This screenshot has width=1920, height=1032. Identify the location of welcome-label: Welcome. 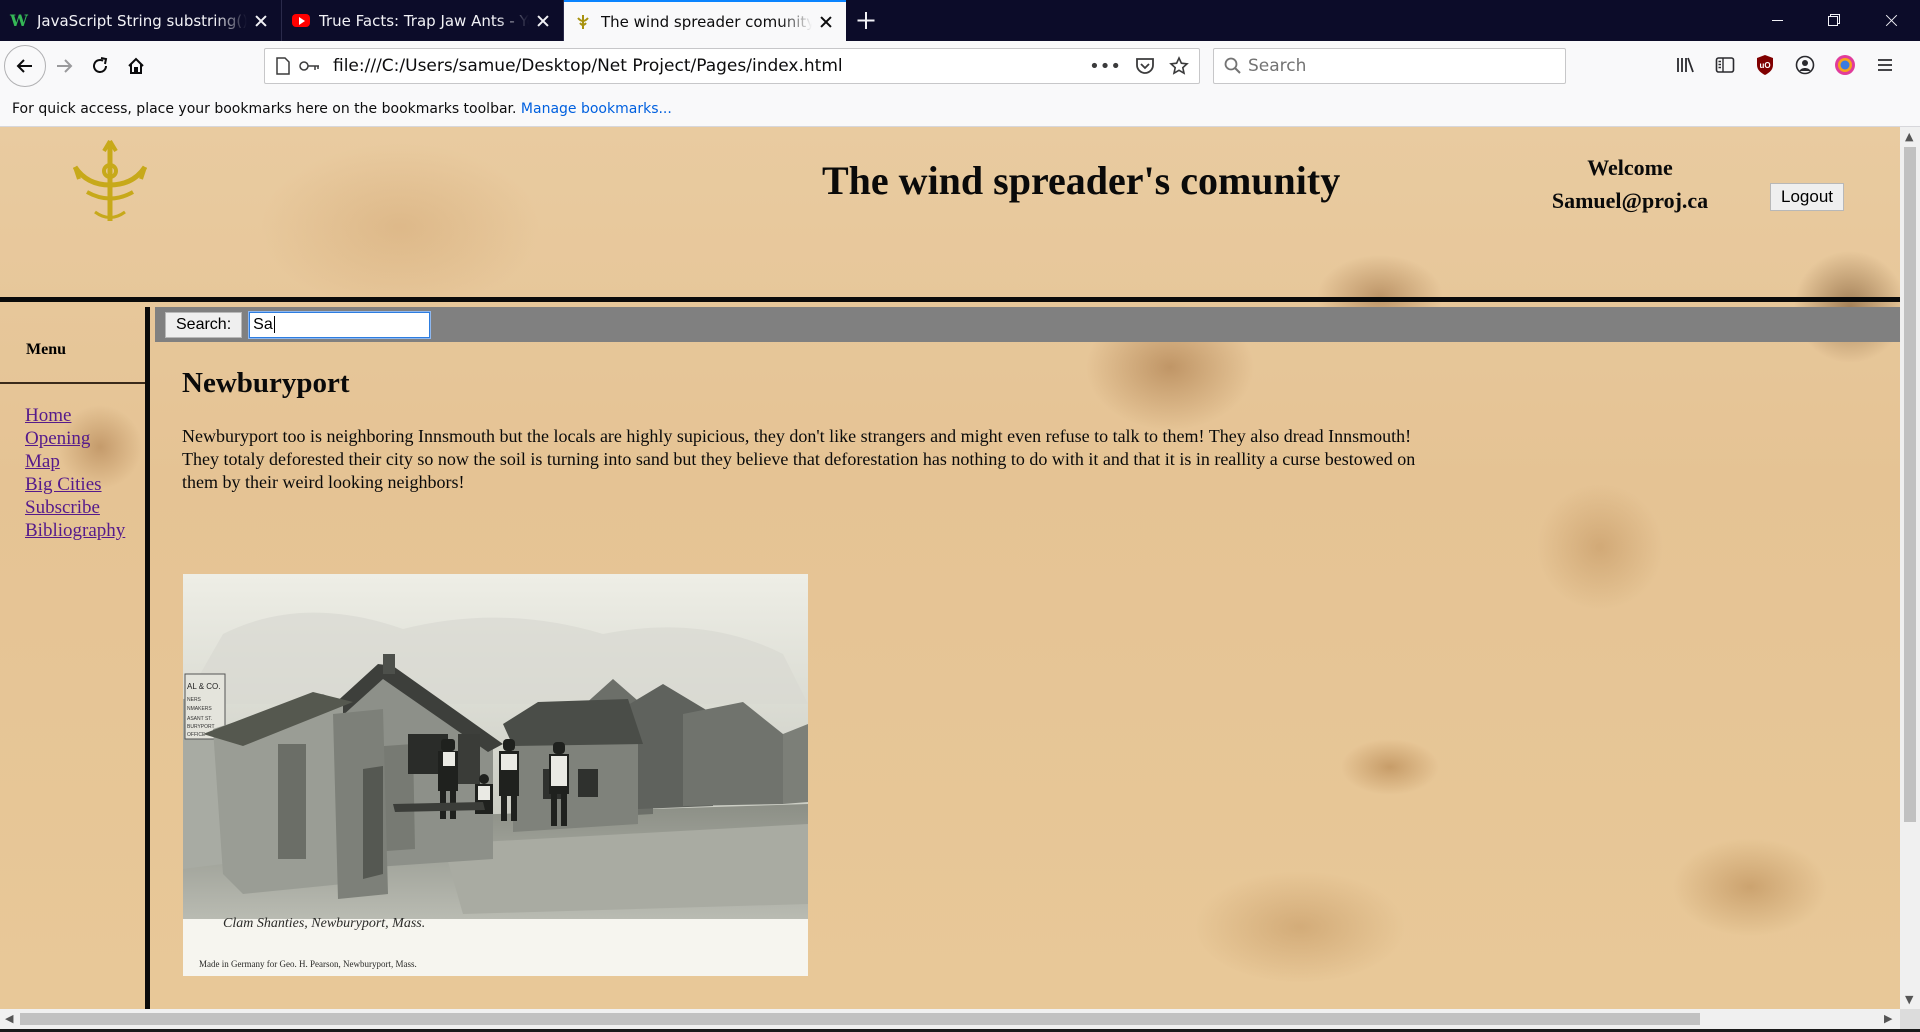
(1630, 167).